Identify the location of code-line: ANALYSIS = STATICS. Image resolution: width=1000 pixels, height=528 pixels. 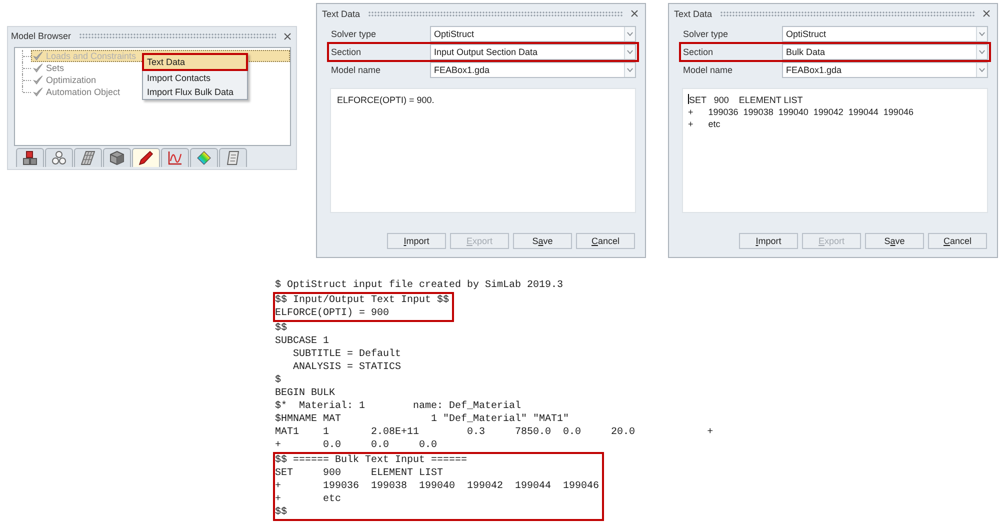
(347, 367).